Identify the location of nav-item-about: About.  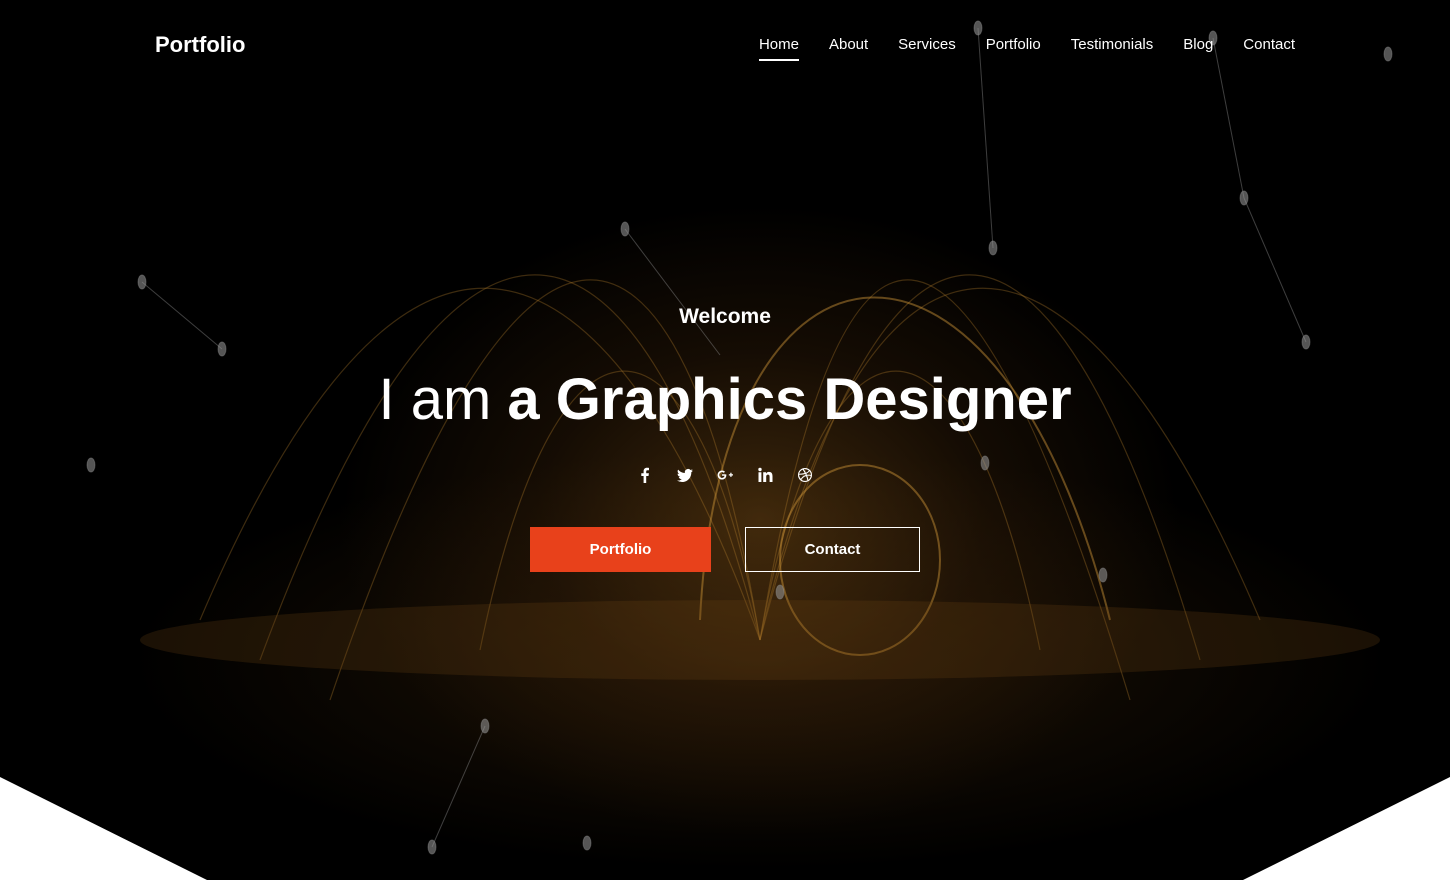
(848, 48).